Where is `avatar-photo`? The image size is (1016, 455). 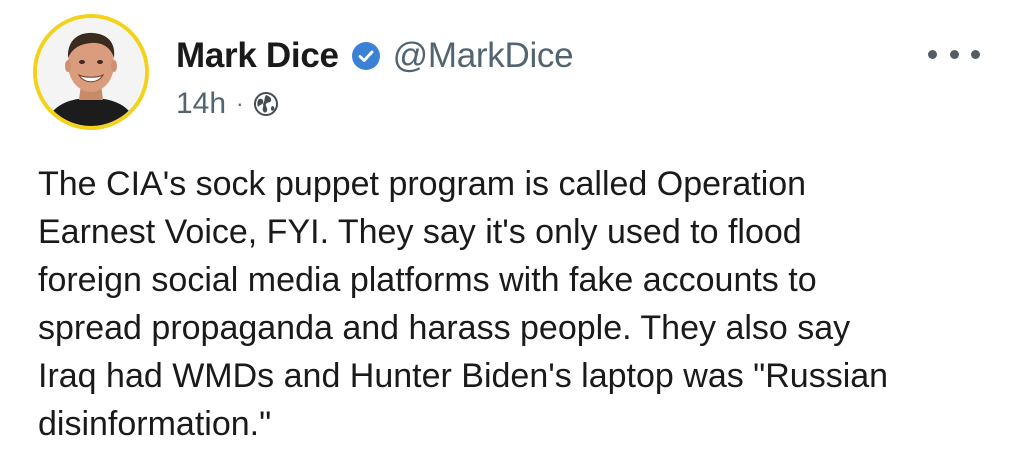 avatar-photo is located at coordinates (91, 72).